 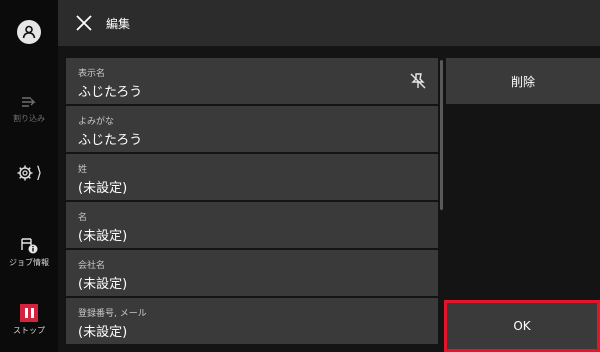 What do you see at coordinates (92, 74) in the screenshot?
I see `field-label: 表示名` at bounding box center [92, 74].